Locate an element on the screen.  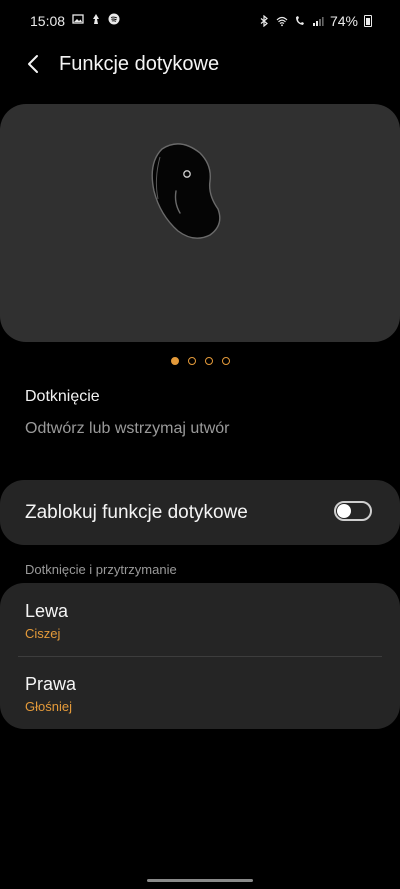
left-earbud-value: Ciszej is located at coordinates (43, 633).